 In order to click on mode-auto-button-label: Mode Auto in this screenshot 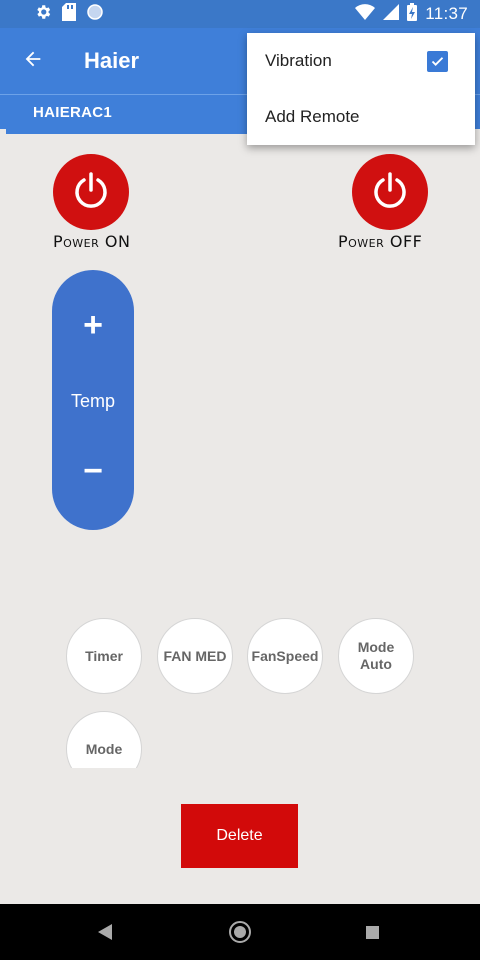, I will do `click(376, 655)`.